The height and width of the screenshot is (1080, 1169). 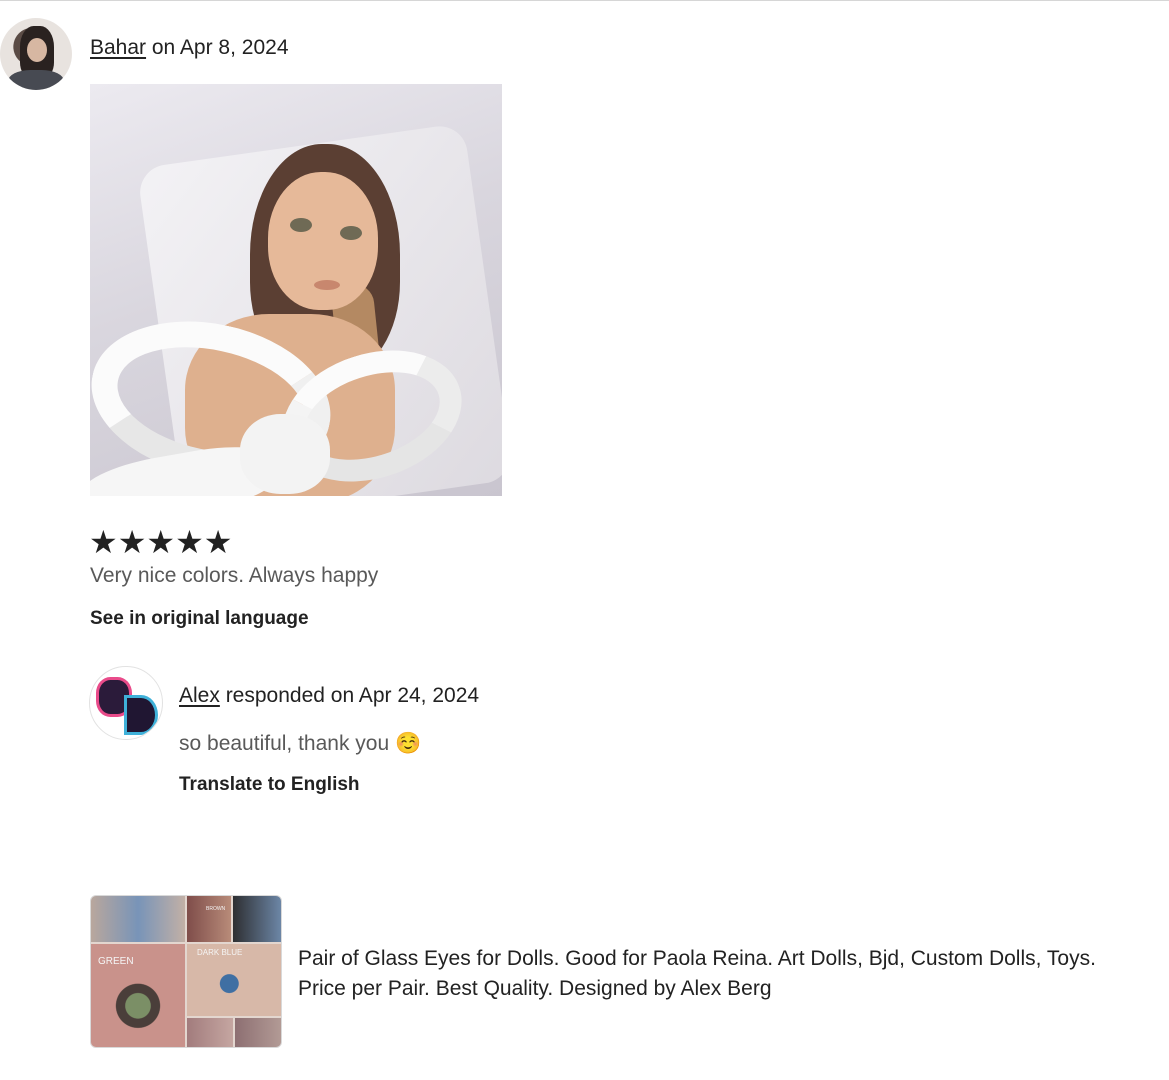 I want to click on review-text: Very nice colors. Always happy, so click(x=234, y=575).